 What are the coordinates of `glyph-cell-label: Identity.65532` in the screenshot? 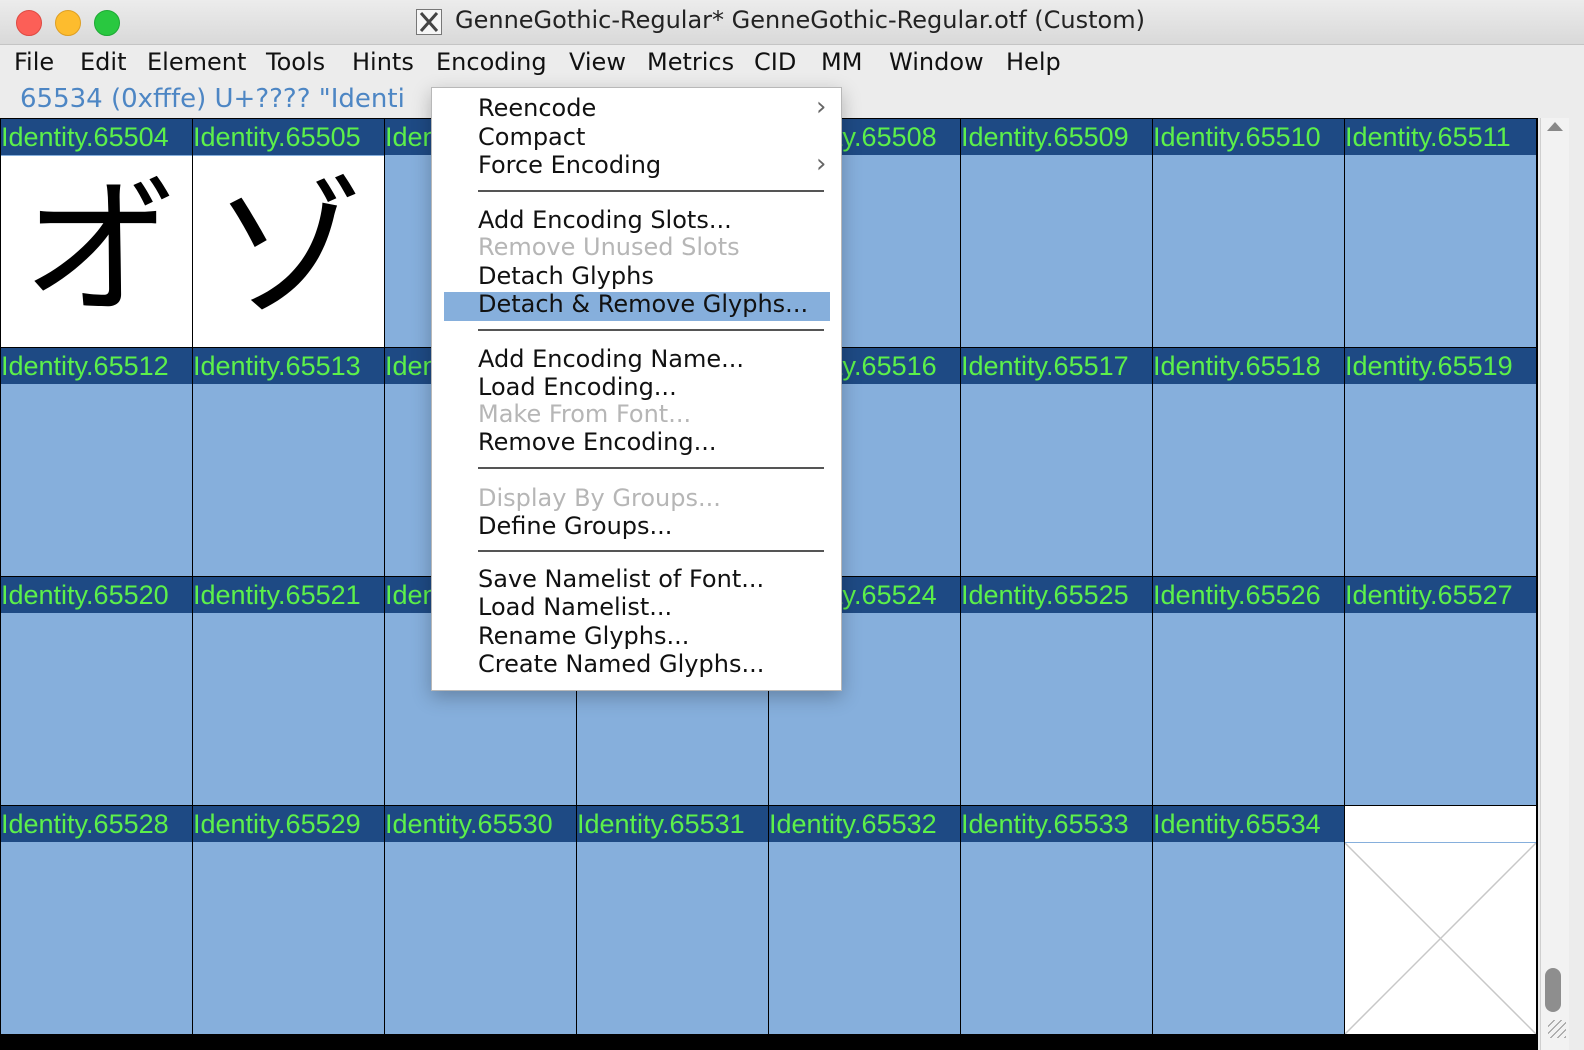 It's located at (864, 824).